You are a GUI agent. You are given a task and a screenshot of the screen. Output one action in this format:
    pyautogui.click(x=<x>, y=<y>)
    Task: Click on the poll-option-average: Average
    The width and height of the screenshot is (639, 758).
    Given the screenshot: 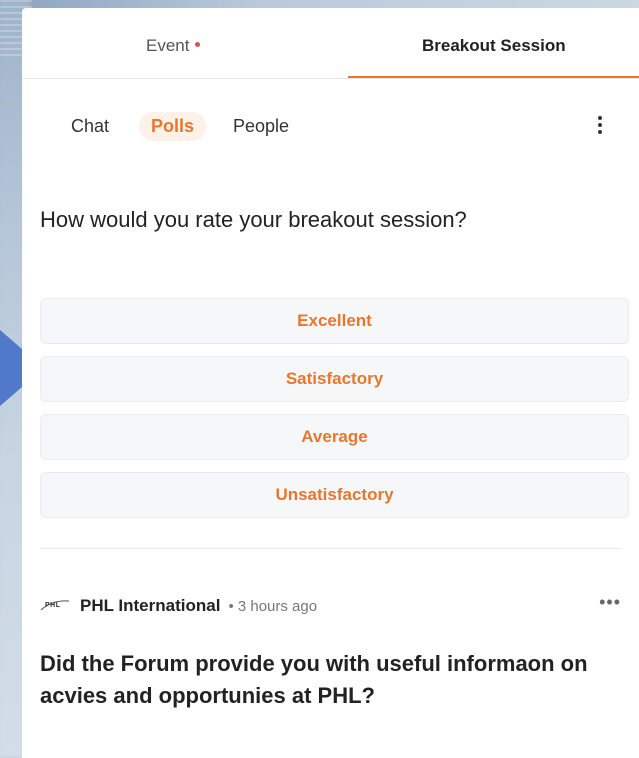 What is the action you would take?
    pyautogui.click(x=334, y=437)
    